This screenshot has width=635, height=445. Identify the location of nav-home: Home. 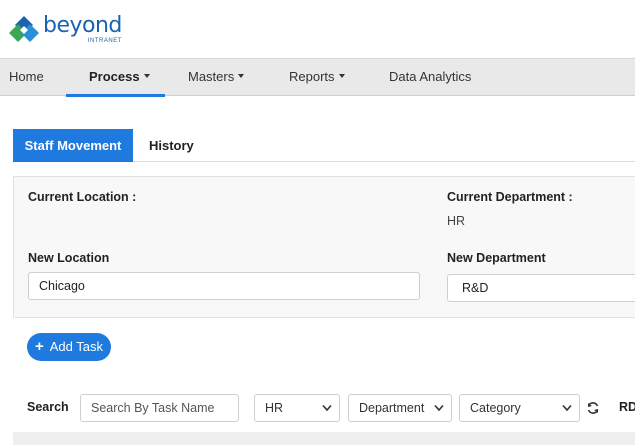
(26, 77).